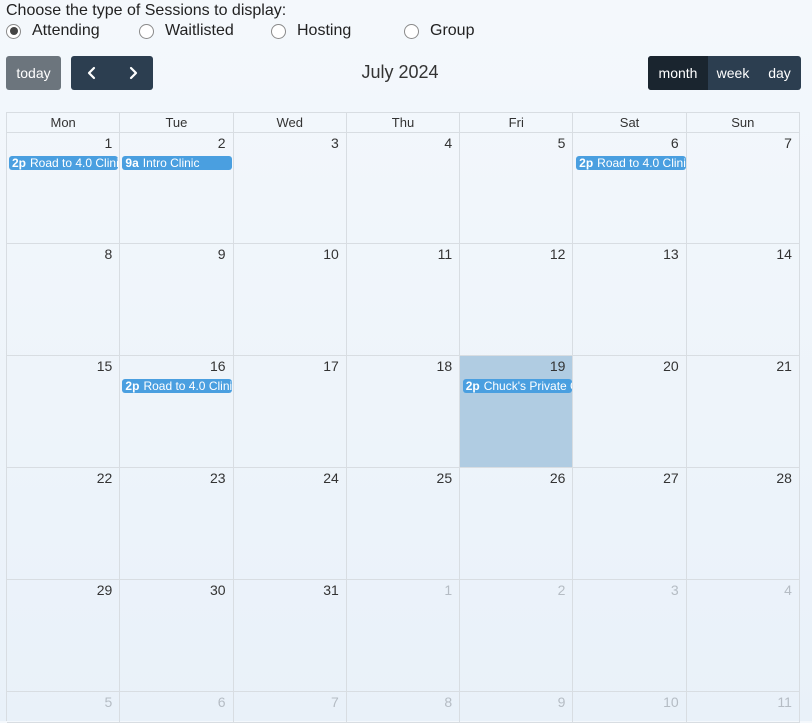  I want to click on calendar-day-cell: 16, so click(177, 411).